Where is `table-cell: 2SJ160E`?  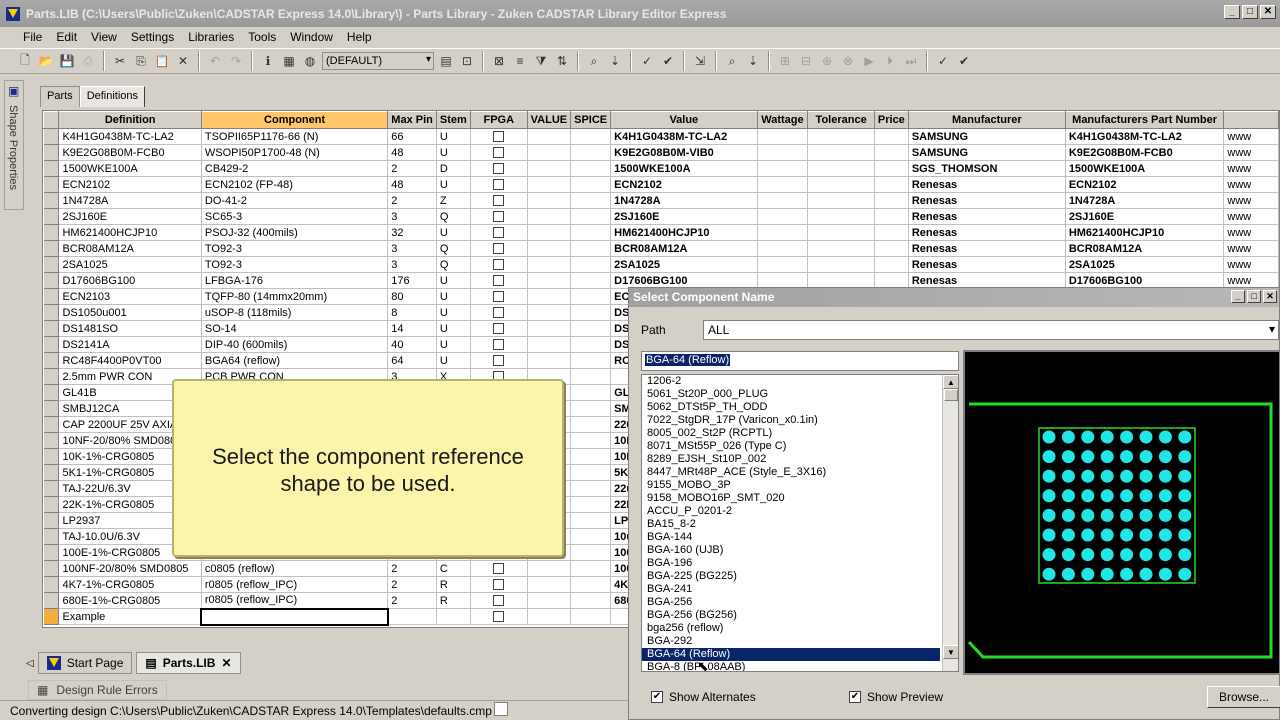
table-cell: 2SJ160E is located at coordinates (684, 216).